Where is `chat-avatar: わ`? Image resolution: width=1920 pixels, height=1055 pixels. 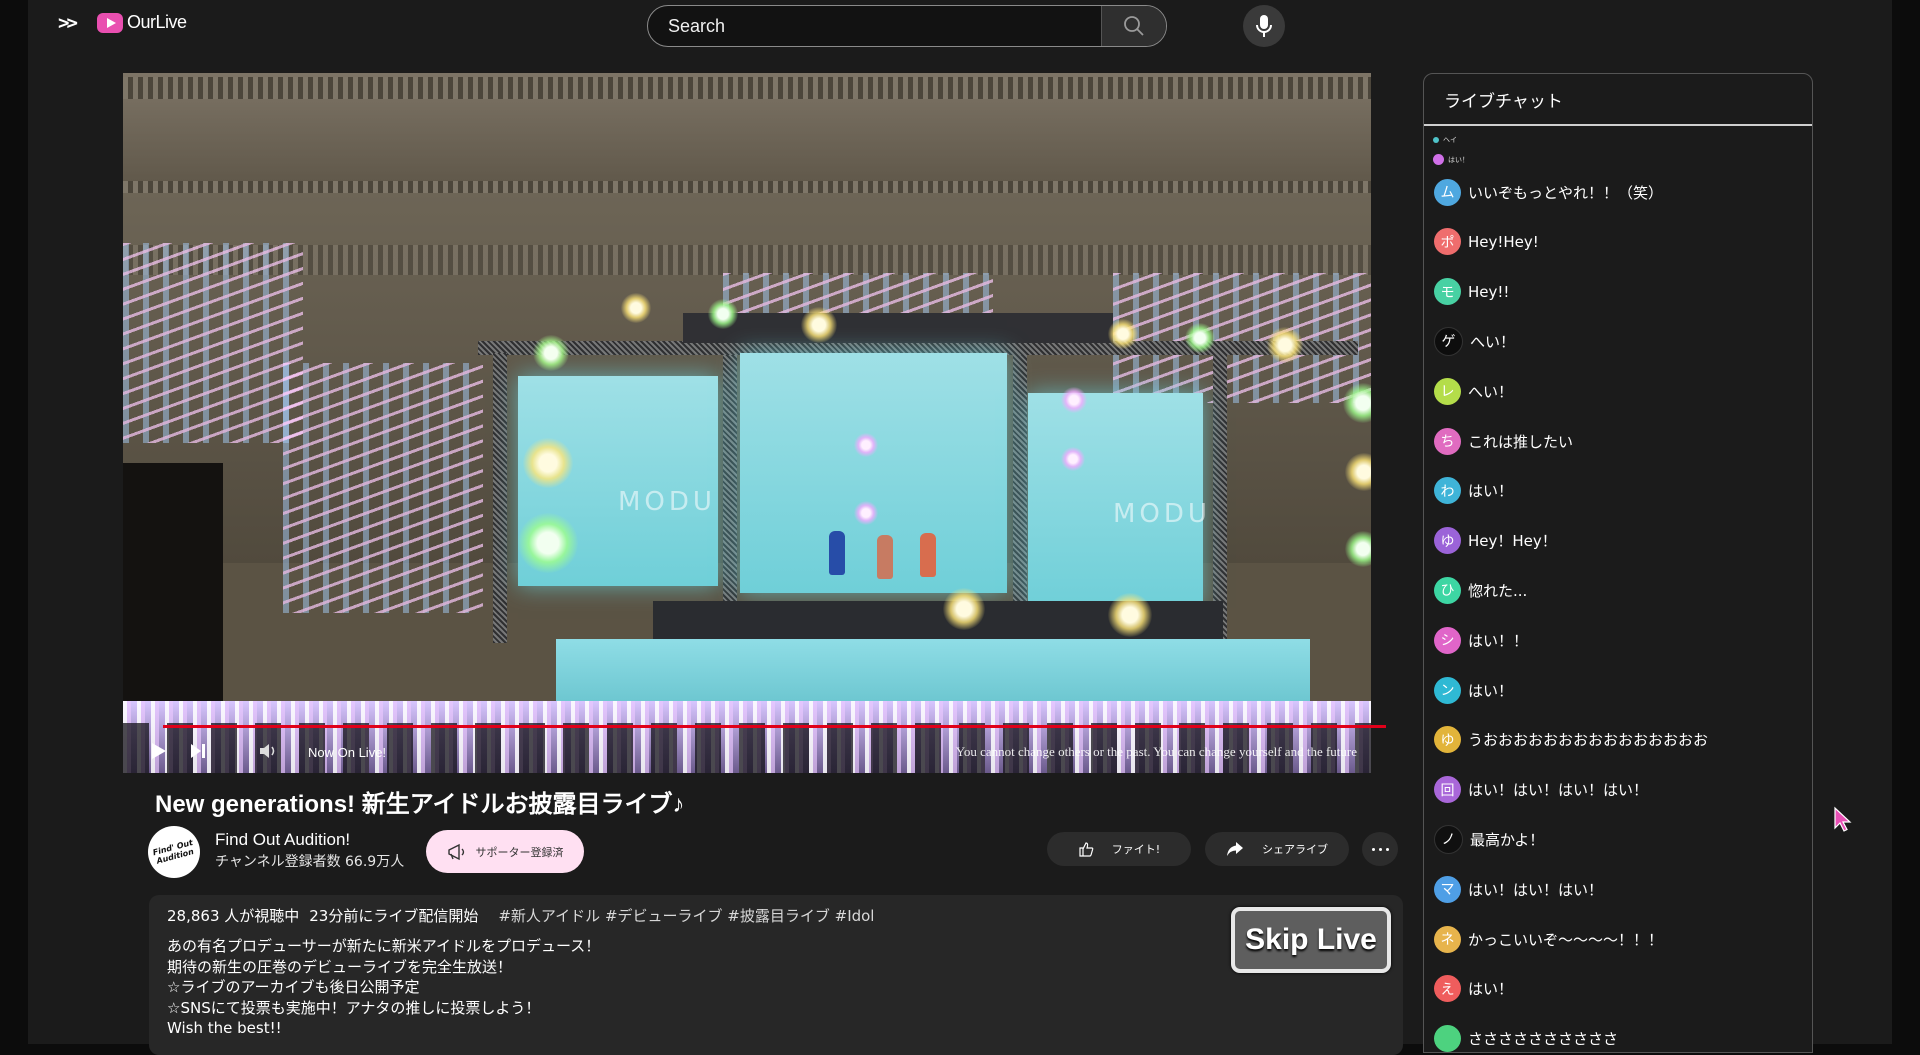 chat-avatar: わ is located at coordinates (1447, 491).